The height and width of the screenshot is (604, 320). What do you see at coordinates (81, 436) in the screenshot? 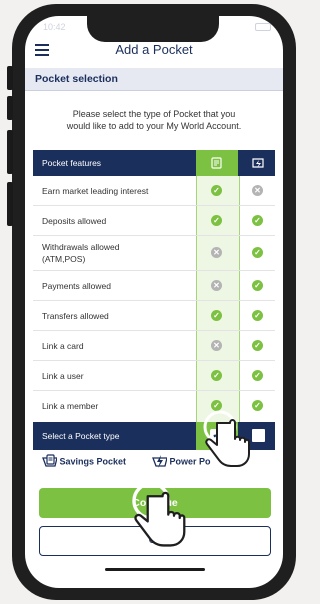
I see `select-pocket-label: Select a Pocket type` at bounding box center [81, 436].